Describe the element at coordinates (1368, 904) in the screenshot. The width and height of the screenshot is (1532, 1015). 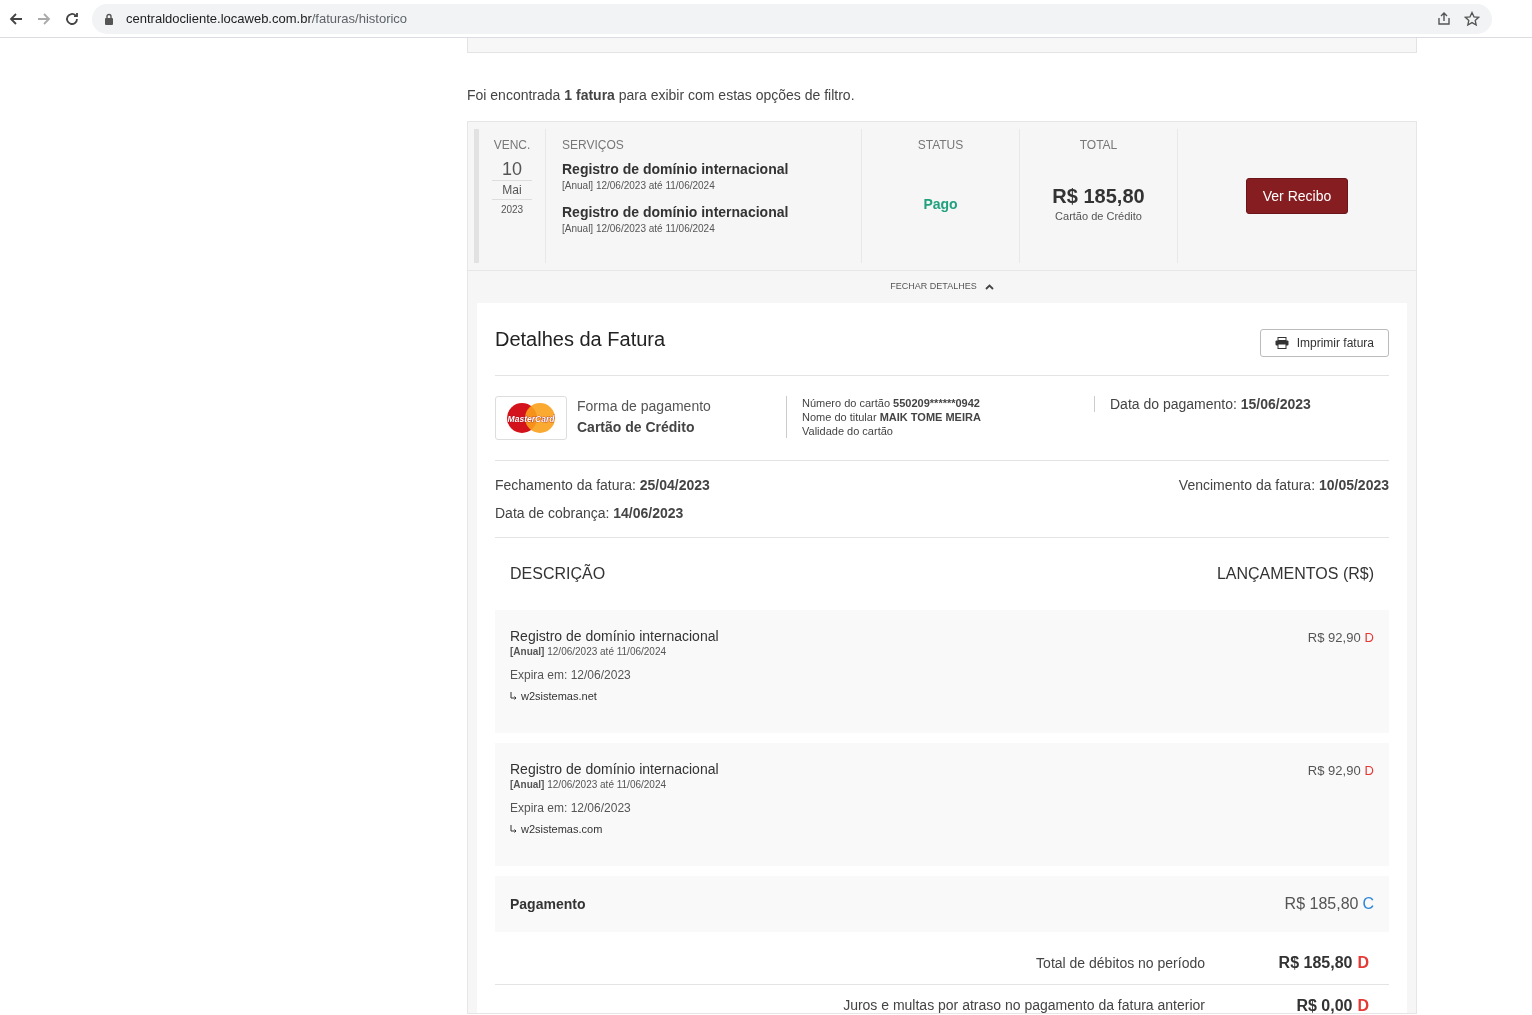
I see `debit-credit-label: C` at that location.